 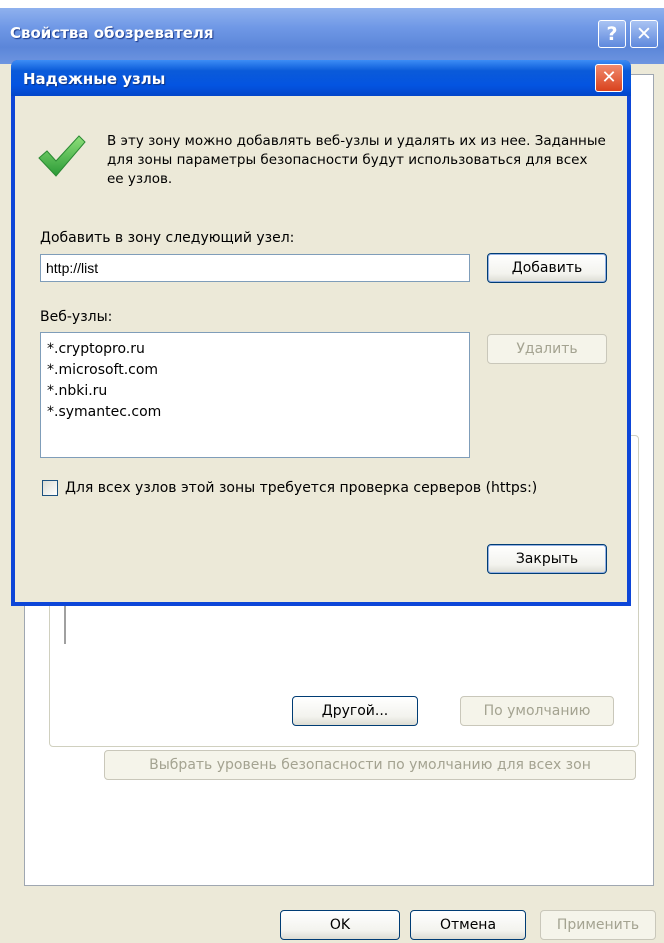 I want to click on trusted-sites-title: Надежные узлы, so click(x=94, y=79).